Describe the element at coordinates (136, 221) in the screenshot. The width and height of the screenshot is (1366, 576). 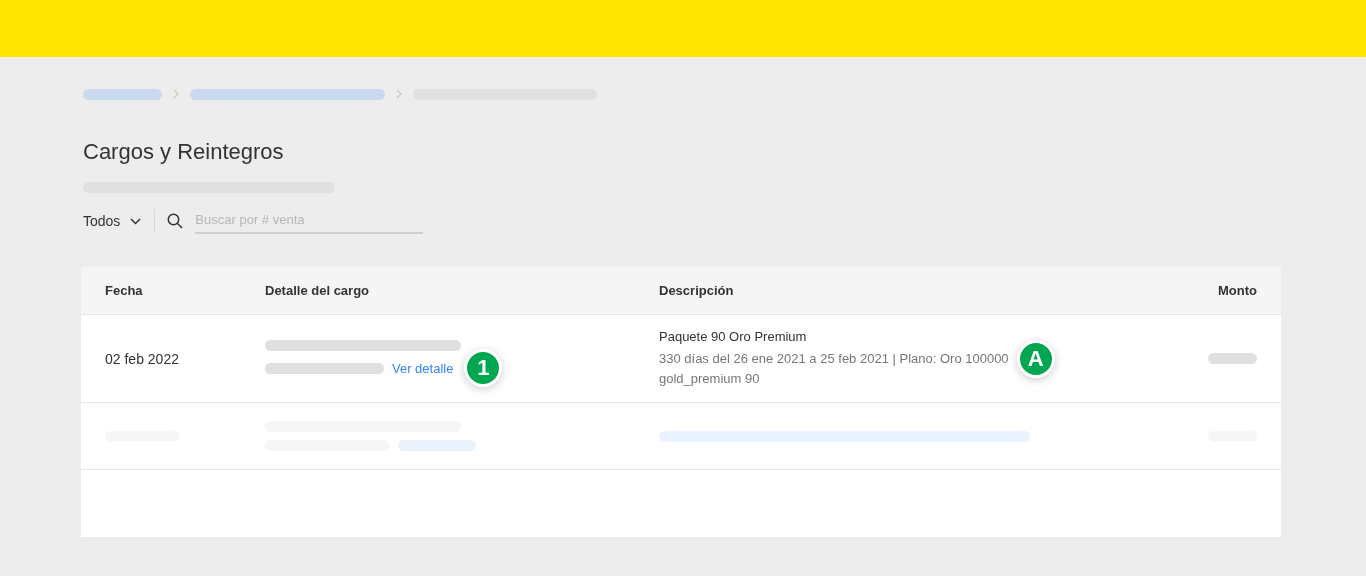
I see `caret-icon` at that location.